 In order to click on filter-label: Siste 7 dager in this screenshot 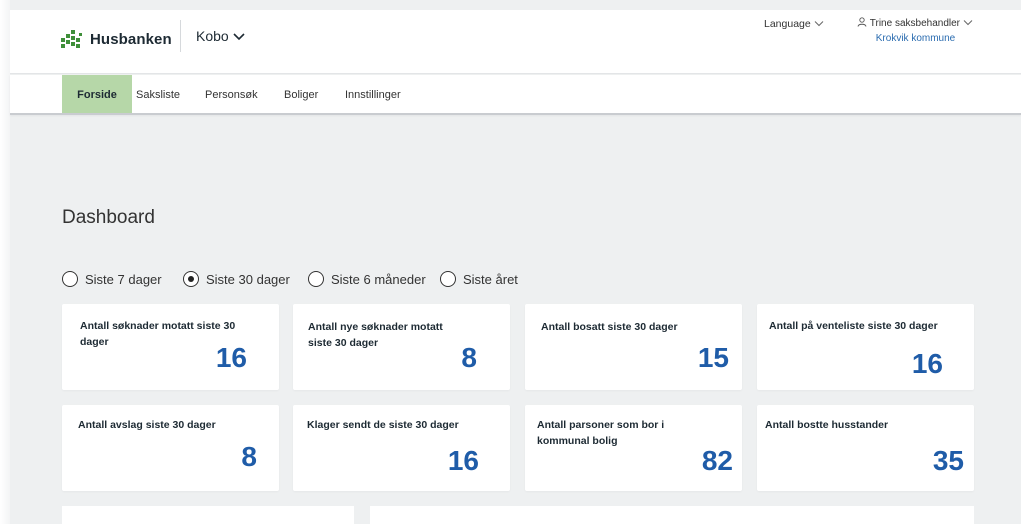, I will do `click(123, 279)`.